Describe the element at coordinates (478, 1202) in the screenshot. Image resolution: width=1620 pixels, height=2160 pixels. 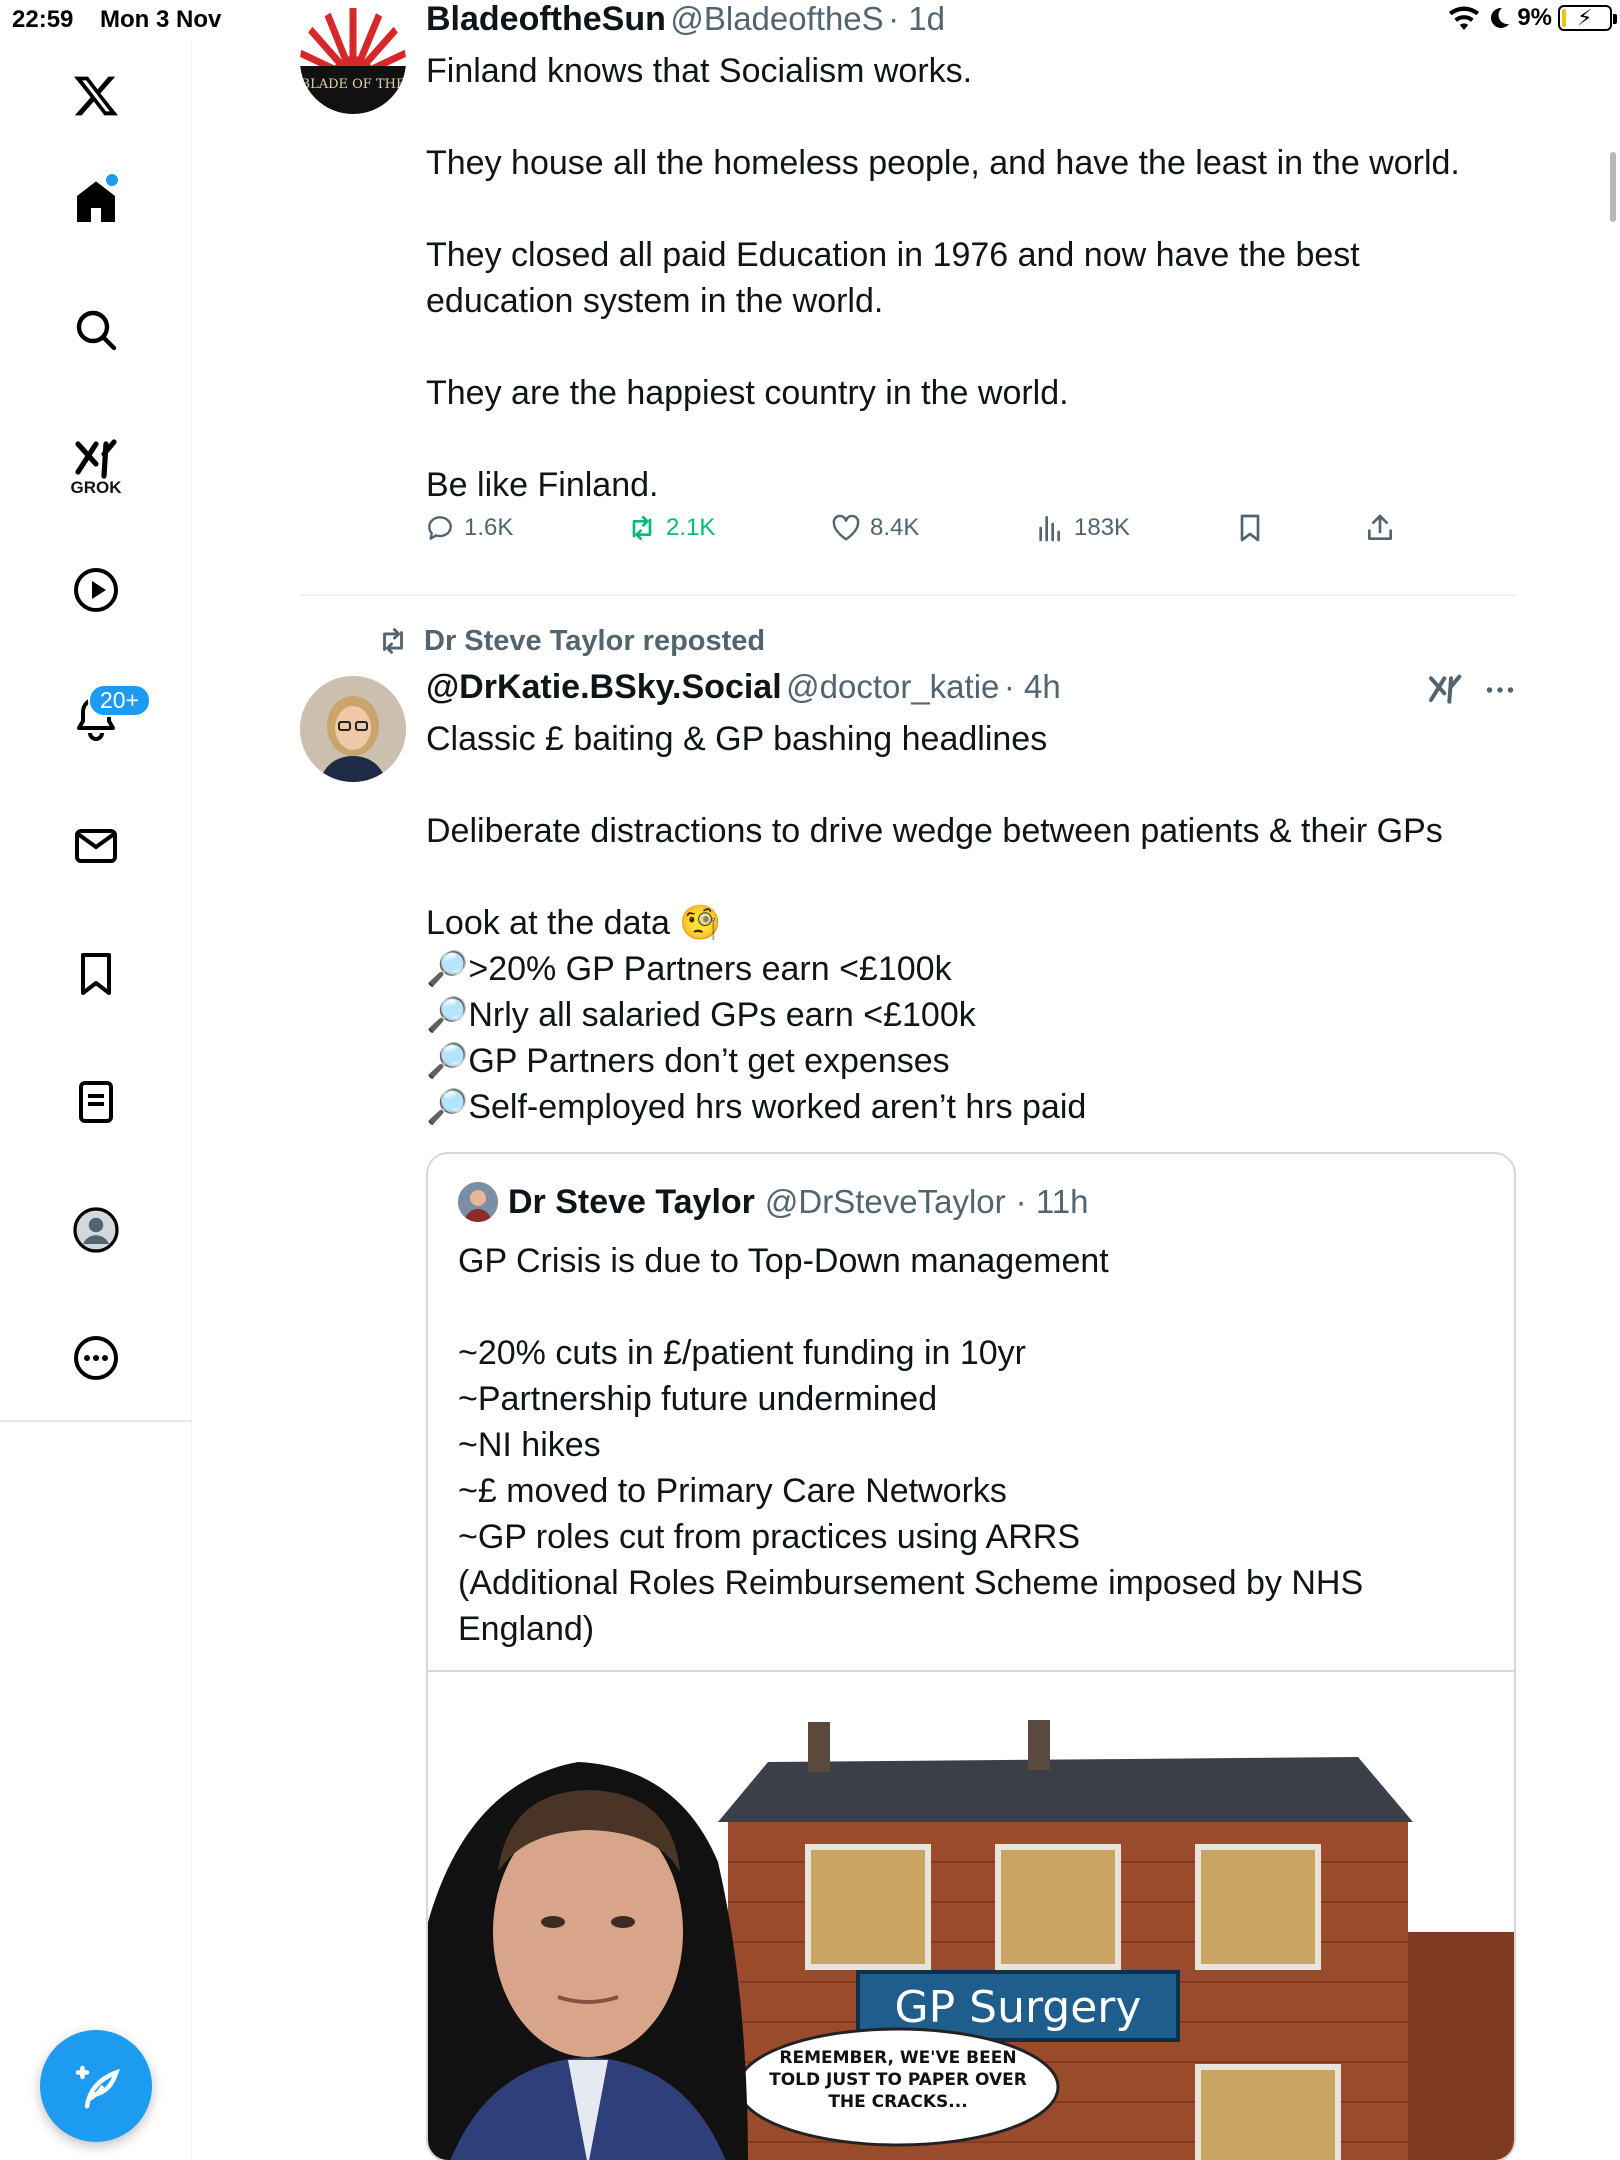
I see `quote-avatar` at that location.